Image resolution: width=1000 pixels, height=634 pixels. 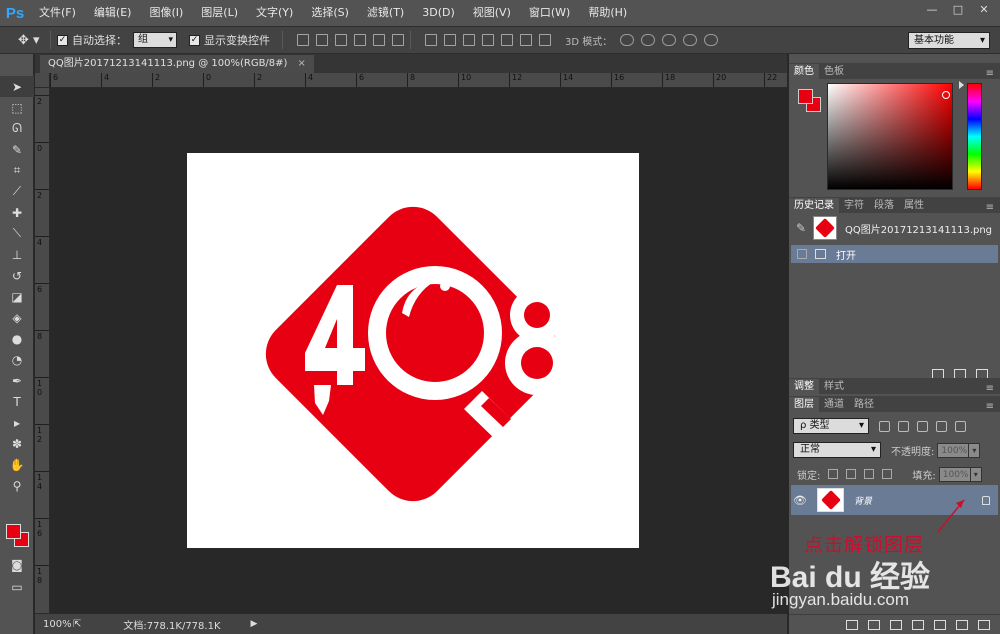 I want to click on layer-filter-dropdown: ρ 类型, so click(x=831, y=426).